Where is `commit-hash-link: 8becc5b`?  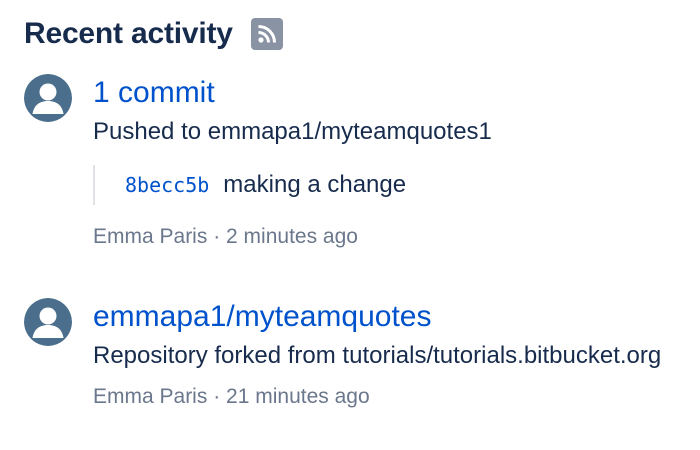
commit-hash-link: 8becc5b is located at coordinates (167, 185).